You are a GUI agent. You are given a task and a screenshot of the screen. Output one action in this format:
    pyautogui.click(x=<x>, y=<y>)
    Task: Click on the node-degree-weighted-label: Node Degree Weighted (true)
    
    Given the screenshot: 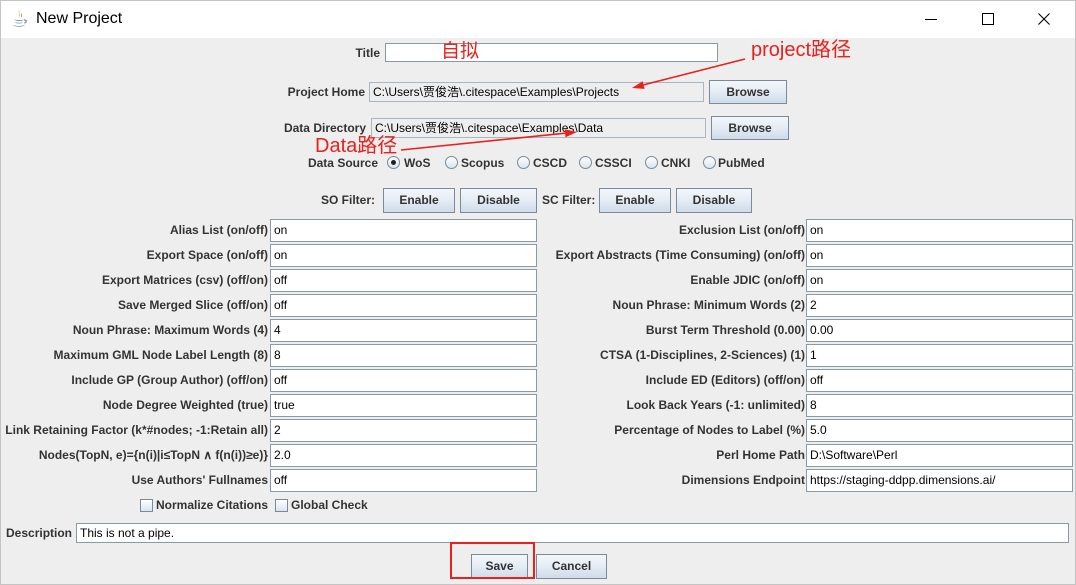 What is the action you would take?
    pyautogui.click(x=185, y=405)
    